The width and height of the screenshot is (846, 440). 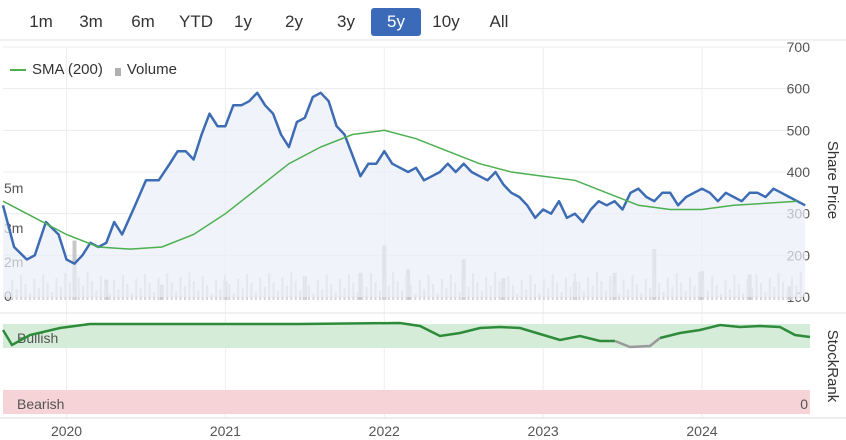 What do you see at coordinates (499, 22) in the screenshot?
I see `range-button-all: All` at bounding box center [499, 22].